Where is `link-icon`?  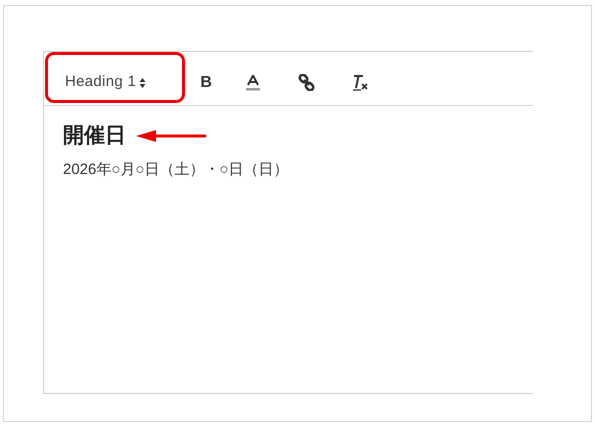
link-icon is located at coordinates (306, 82).